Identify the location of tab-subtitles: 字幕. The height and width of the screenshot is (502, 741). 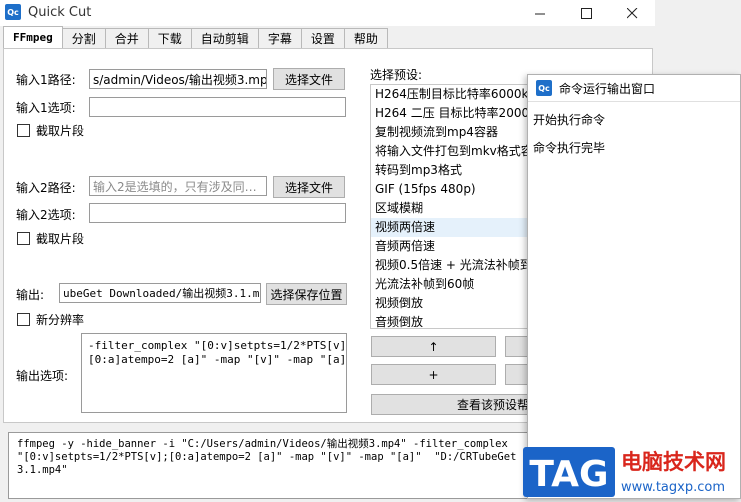
(279, 38).